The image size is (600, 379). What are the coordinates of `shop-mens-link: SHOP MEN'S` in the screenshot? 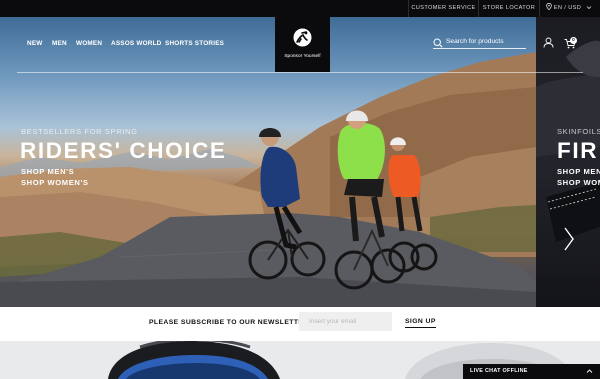 It's located at (47, 171).